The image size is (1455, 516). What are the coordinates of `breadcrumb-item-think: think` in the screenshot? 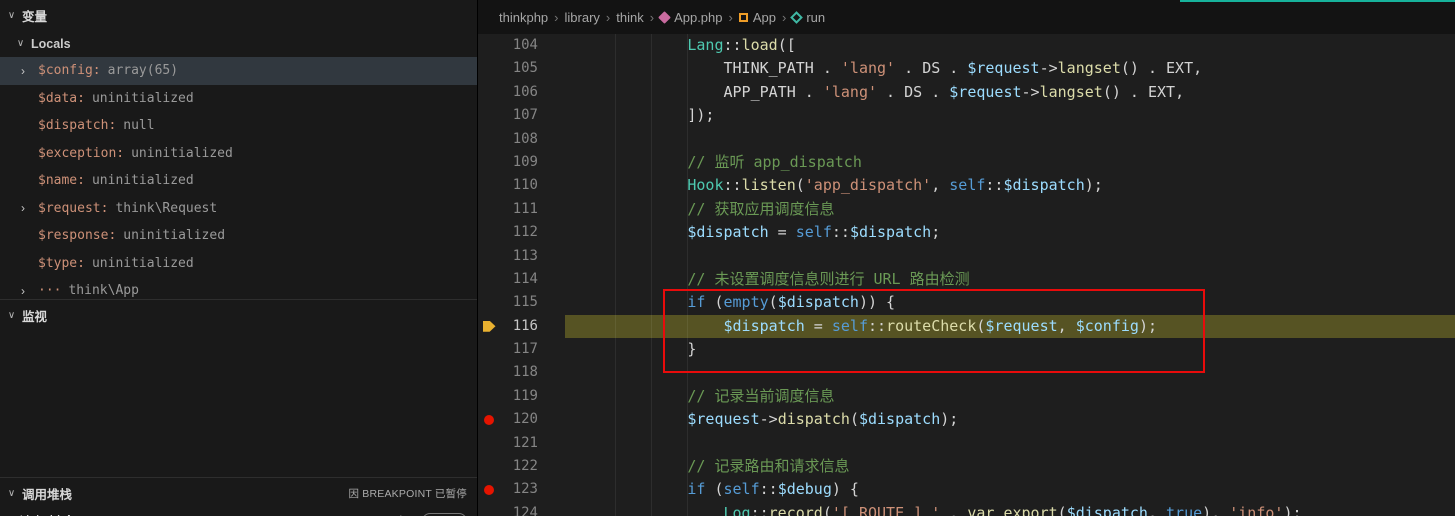 It's located at (629, 17).